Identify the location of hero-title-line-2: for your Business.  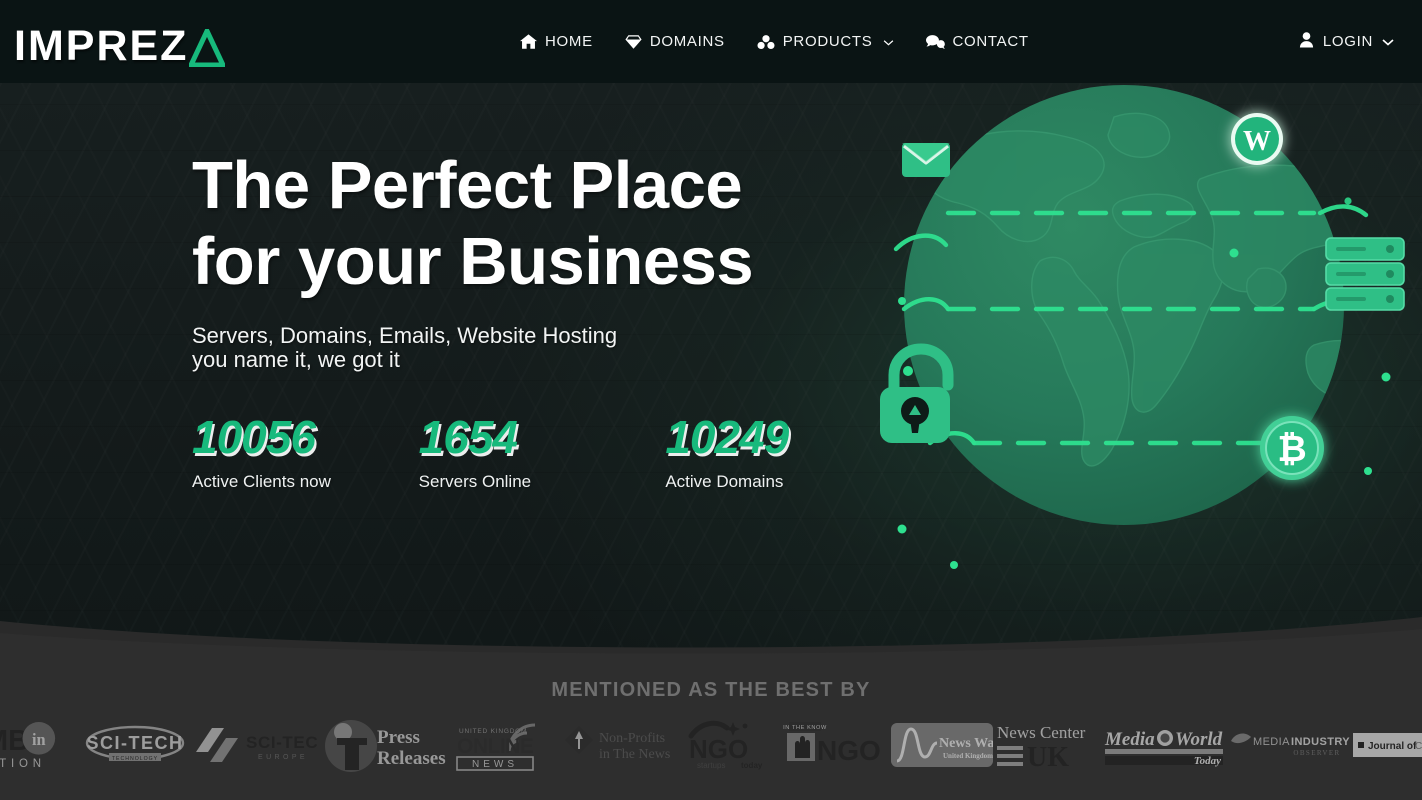
(473, 261).